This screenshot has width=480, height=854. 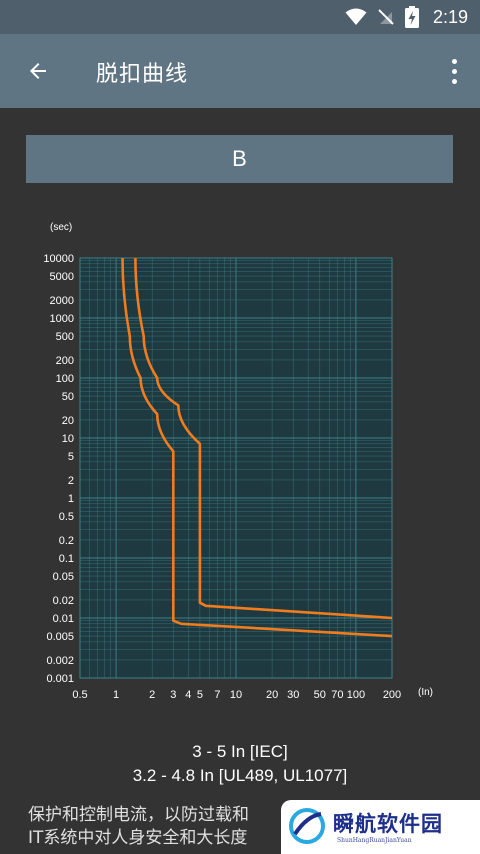 I want to click on x-tick-label: 70, so click(x=337, y=695).